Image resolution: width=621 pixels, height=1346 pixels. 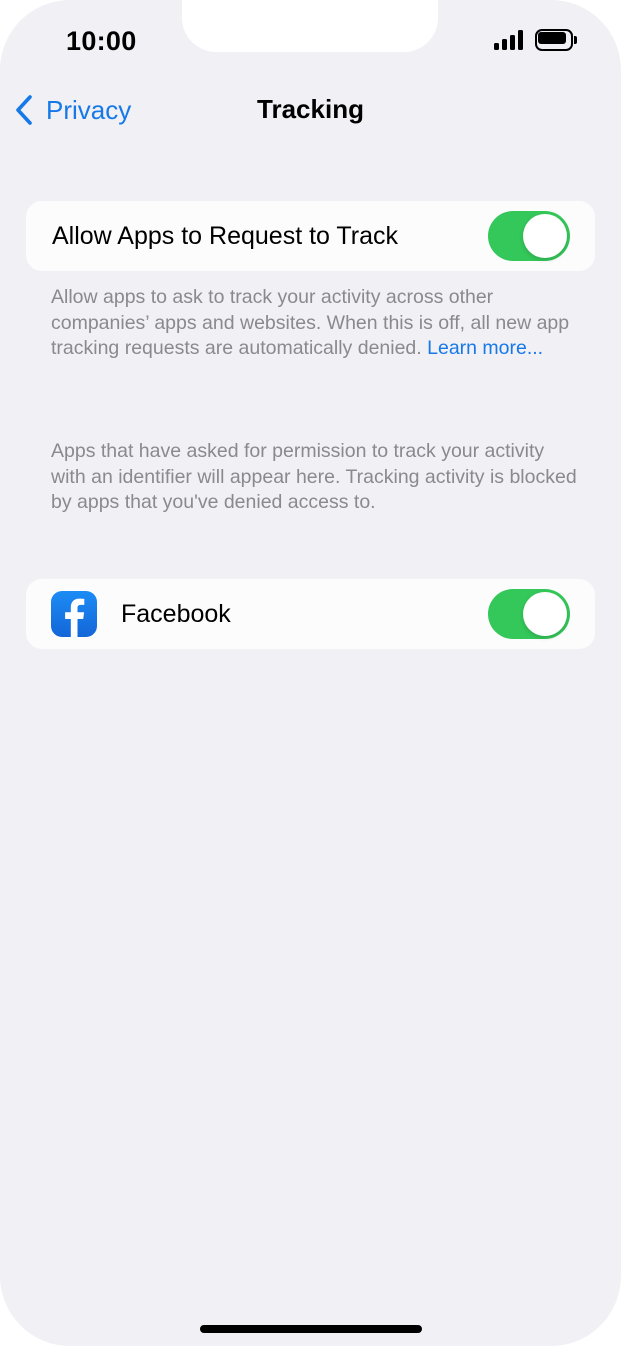 What do you see at coordinates (510, 40) in the screenshot?
I see `cellular-signal-icon` at bounding box center [510, 40].